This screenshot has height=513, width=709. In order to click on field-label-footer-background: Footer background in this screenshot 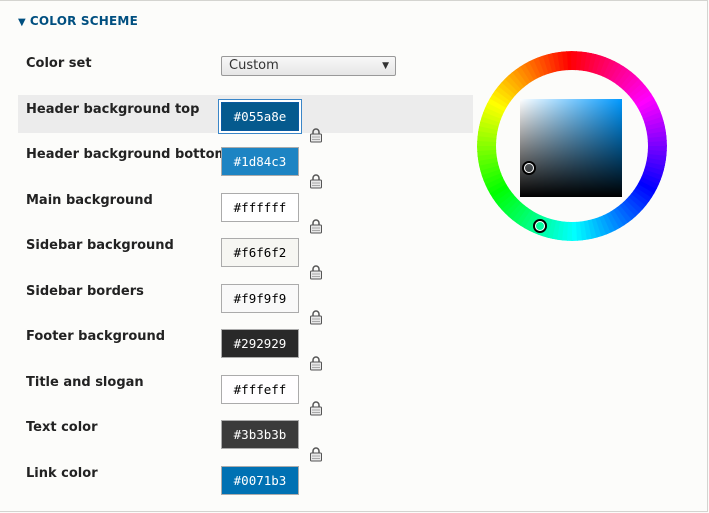, I will do `click(96, 336)`.